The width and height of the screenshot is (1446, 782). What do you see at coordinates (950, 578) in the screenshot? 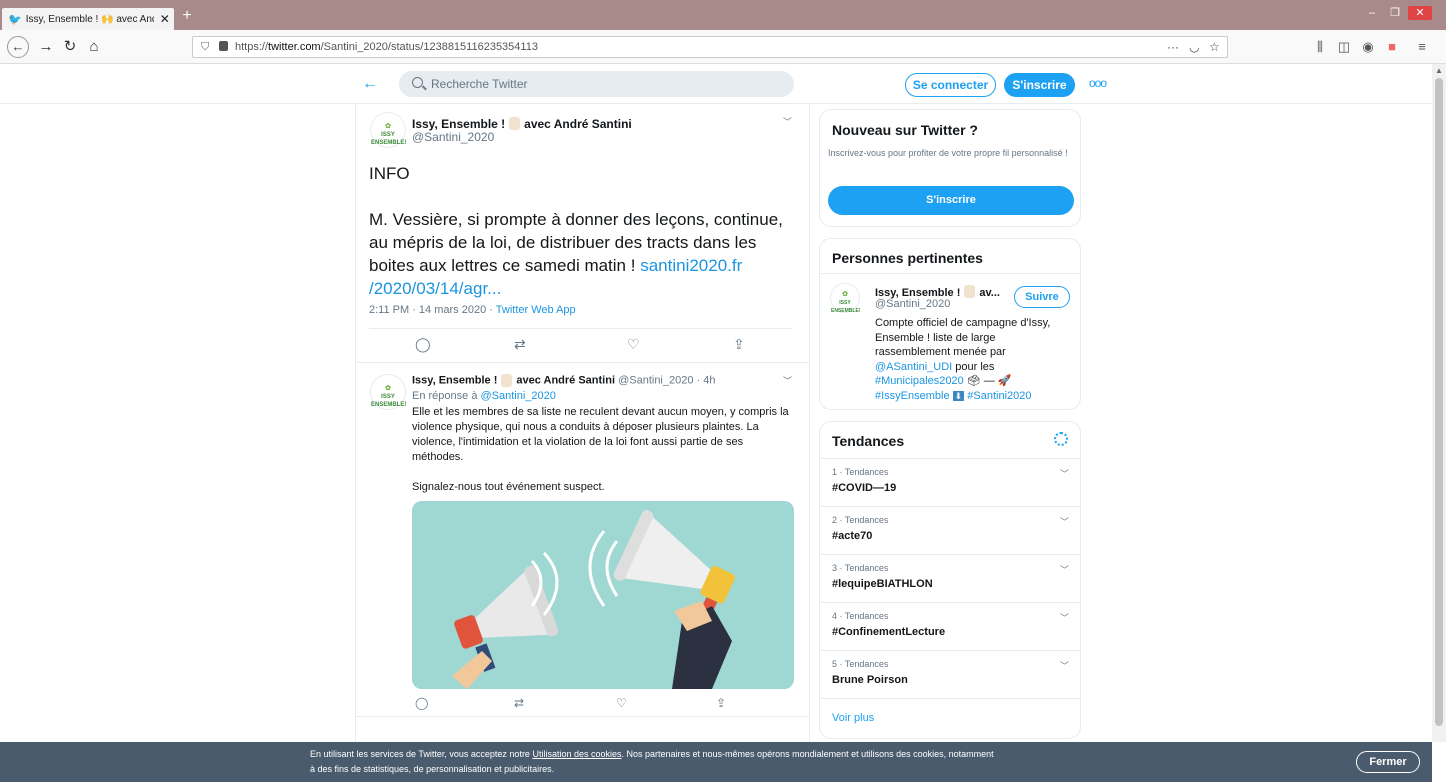
I see `trend-item: 3 · Tendances #lequipeBIATHLON ﹀` at bounding box center [950, 578].